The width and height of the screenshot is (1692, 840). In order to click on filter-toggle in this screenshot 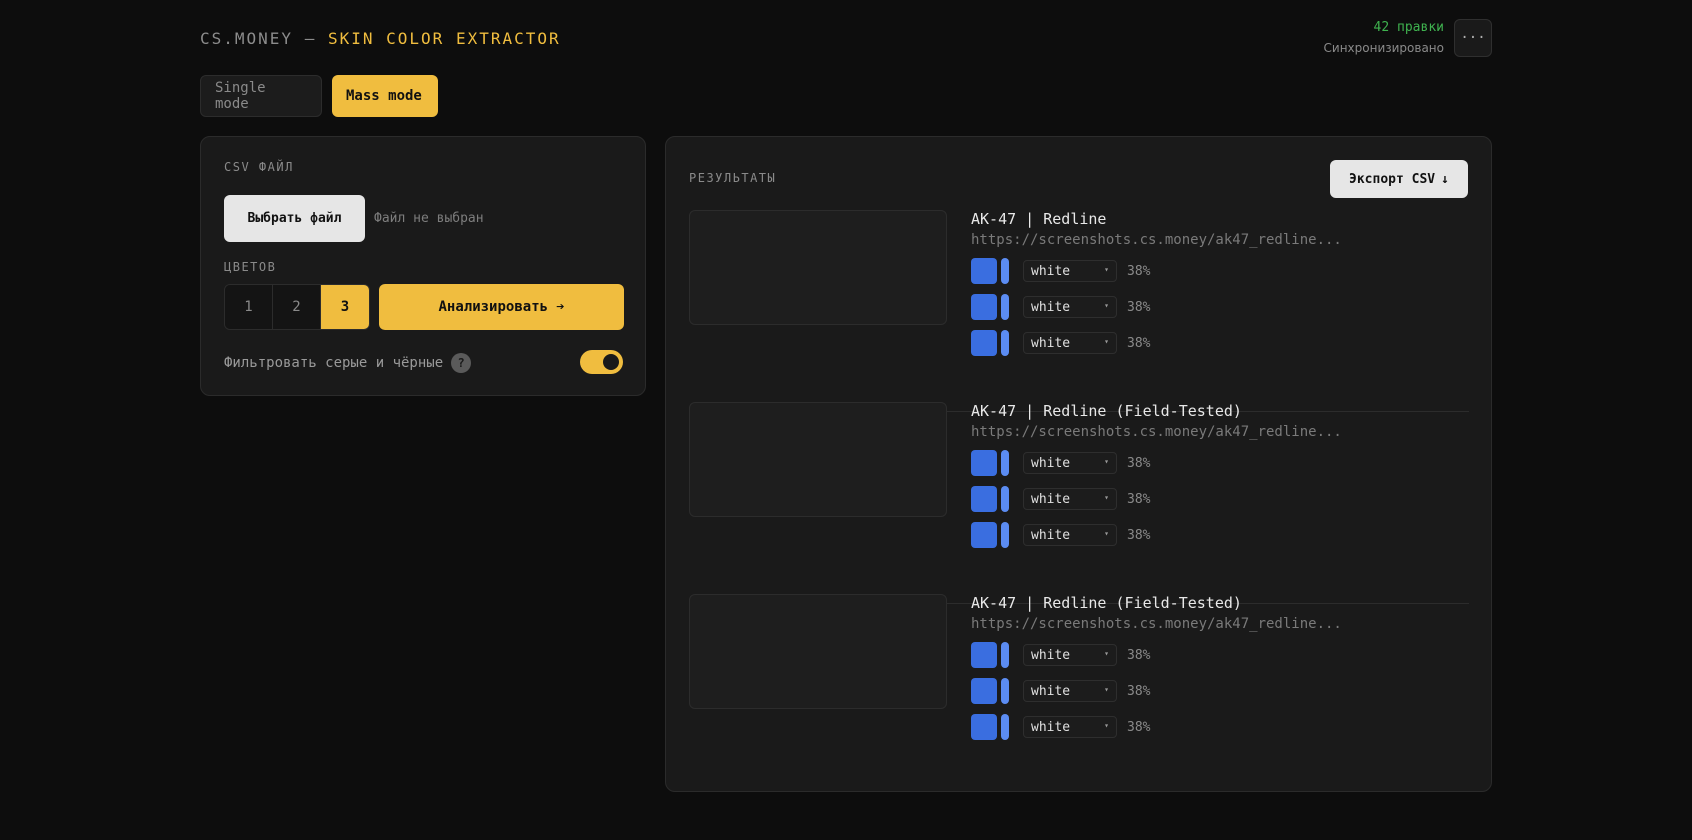, I will do `click(601, 362)`.